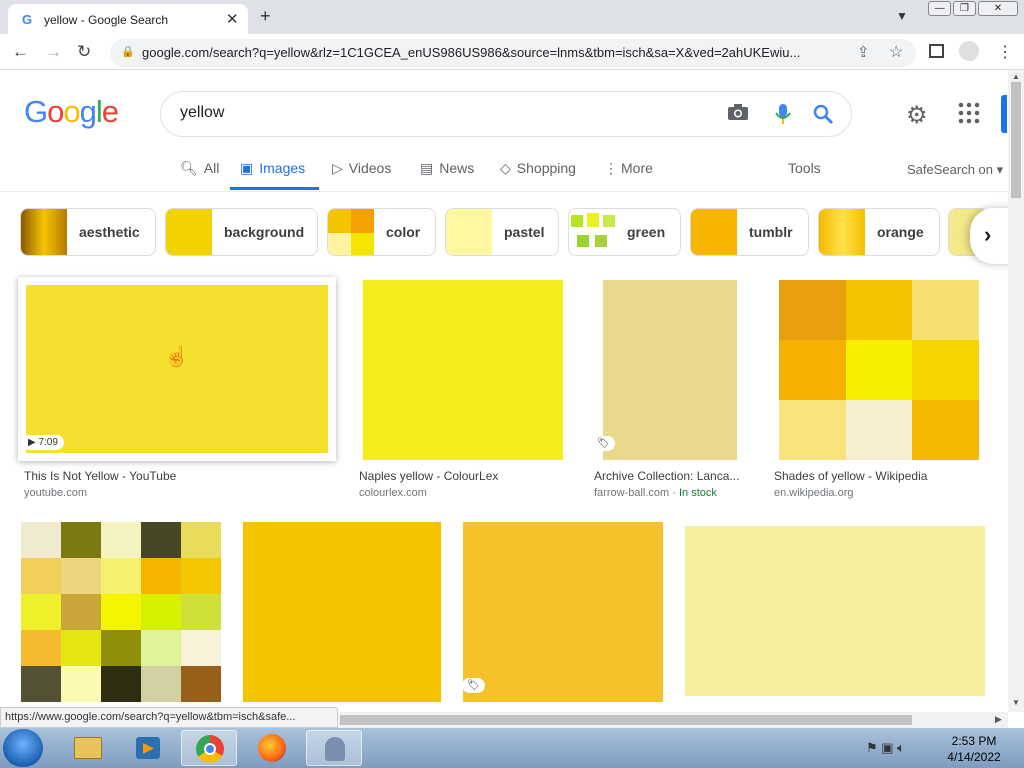 The height and width of the screenshot is (768, 1024). What do you see at coordinates (209, 748) in the screenshot?
I see `chrome-icon` at bounding box center [209, 748].